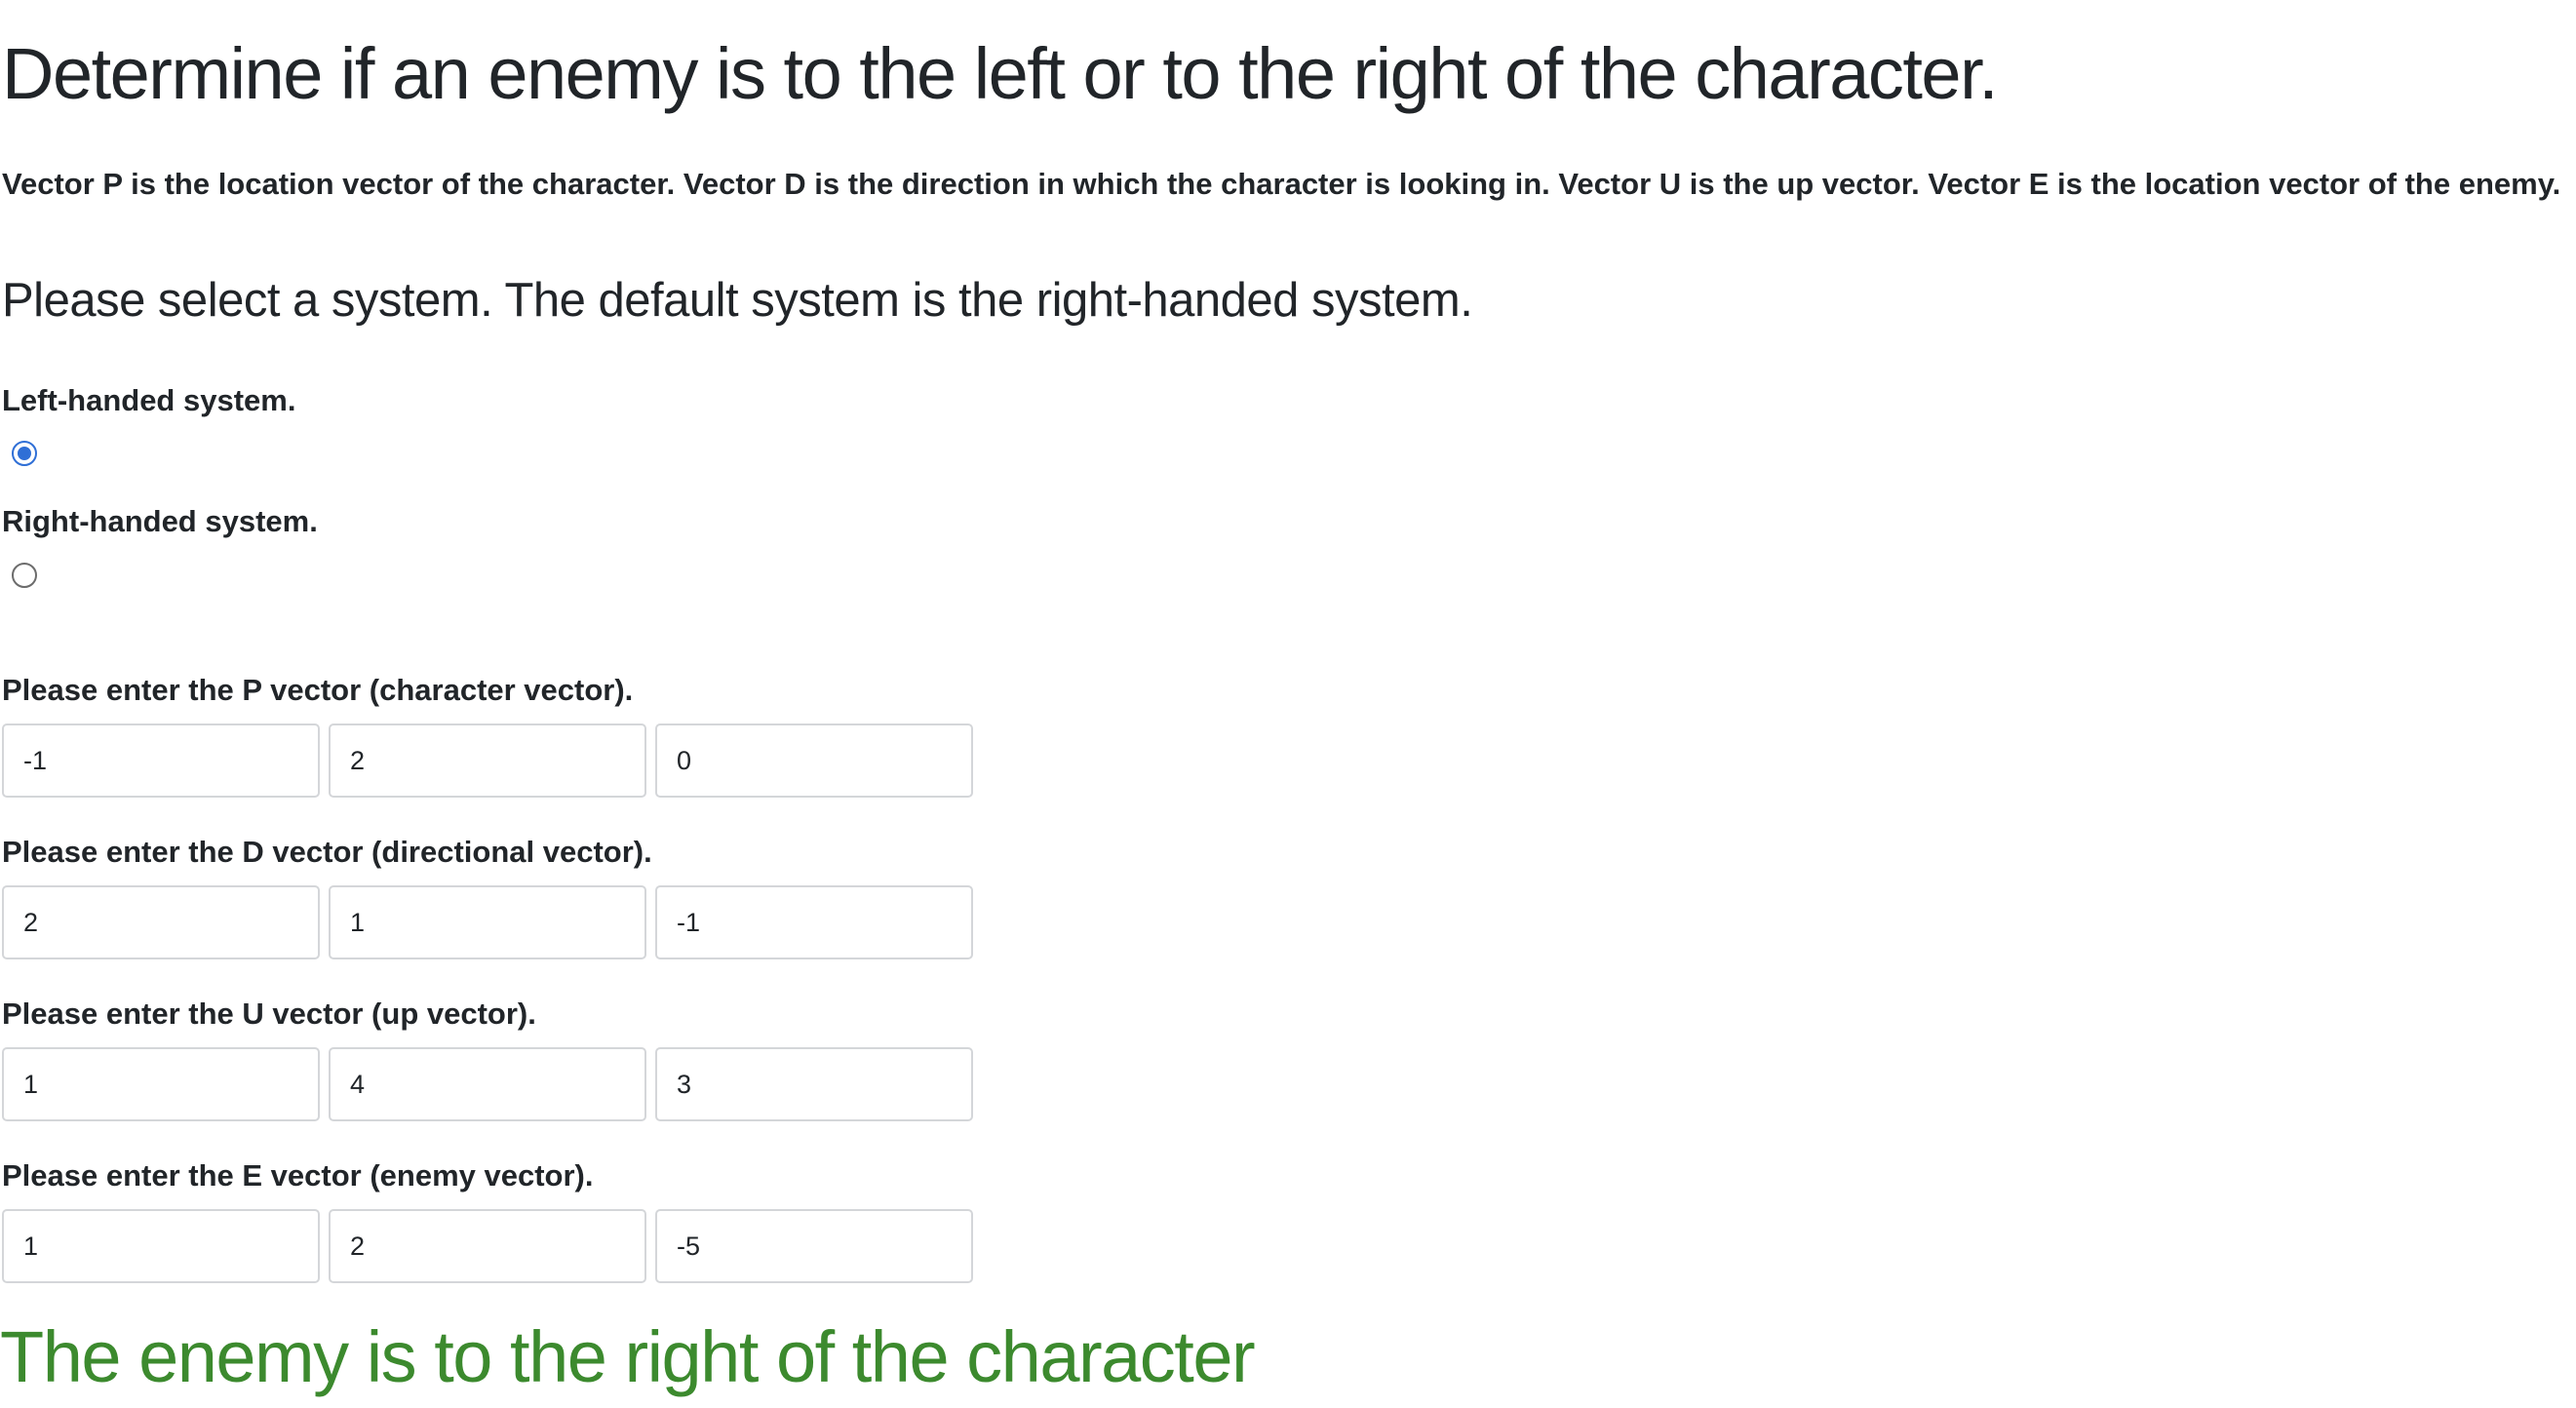  Describe the element at coordinates (161, 922) in the screenshot. I see `d-vector-x-input` at that location.